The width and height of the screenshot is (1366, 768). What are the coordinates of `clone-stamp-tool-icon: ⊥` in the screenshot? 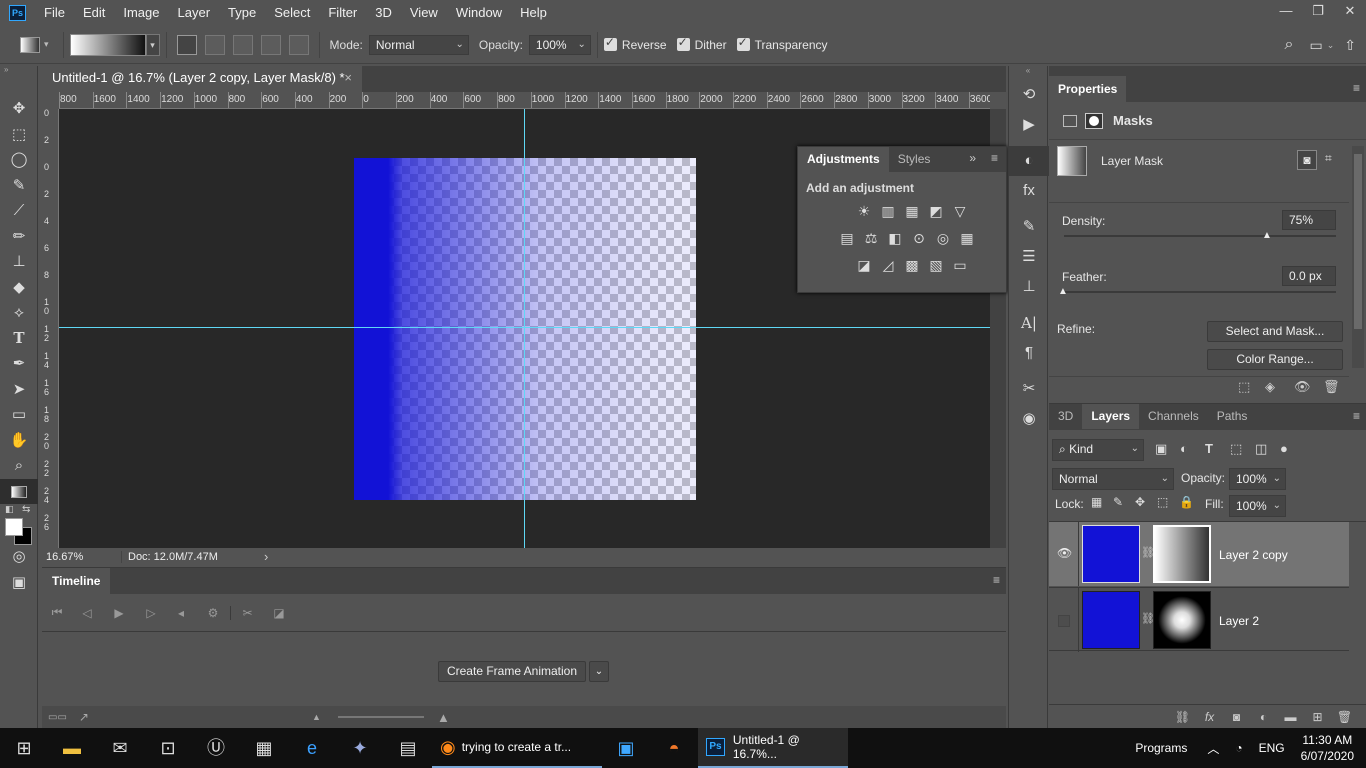 It's located at (19, 262).